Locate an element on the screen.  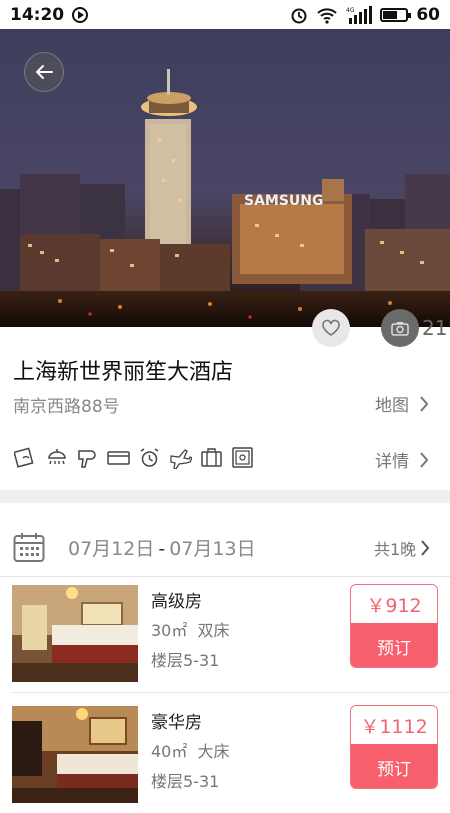
room-divider is located at coordinates (231, 692).